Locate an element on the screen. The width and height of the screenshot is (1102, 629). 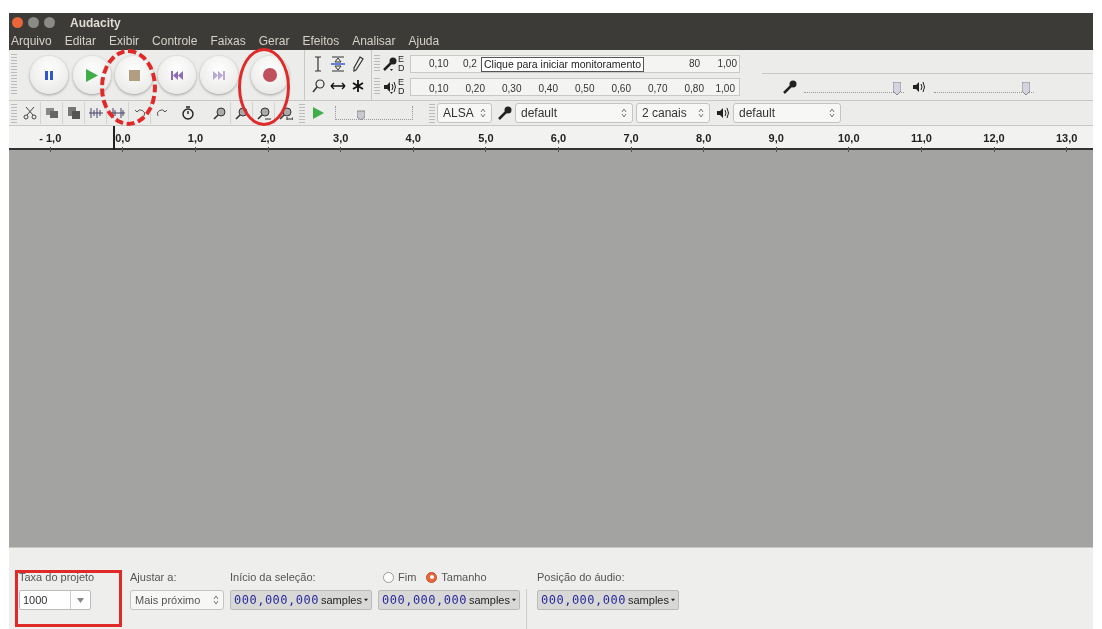
menu-item: Analisar is located at coordinates (374, 41).